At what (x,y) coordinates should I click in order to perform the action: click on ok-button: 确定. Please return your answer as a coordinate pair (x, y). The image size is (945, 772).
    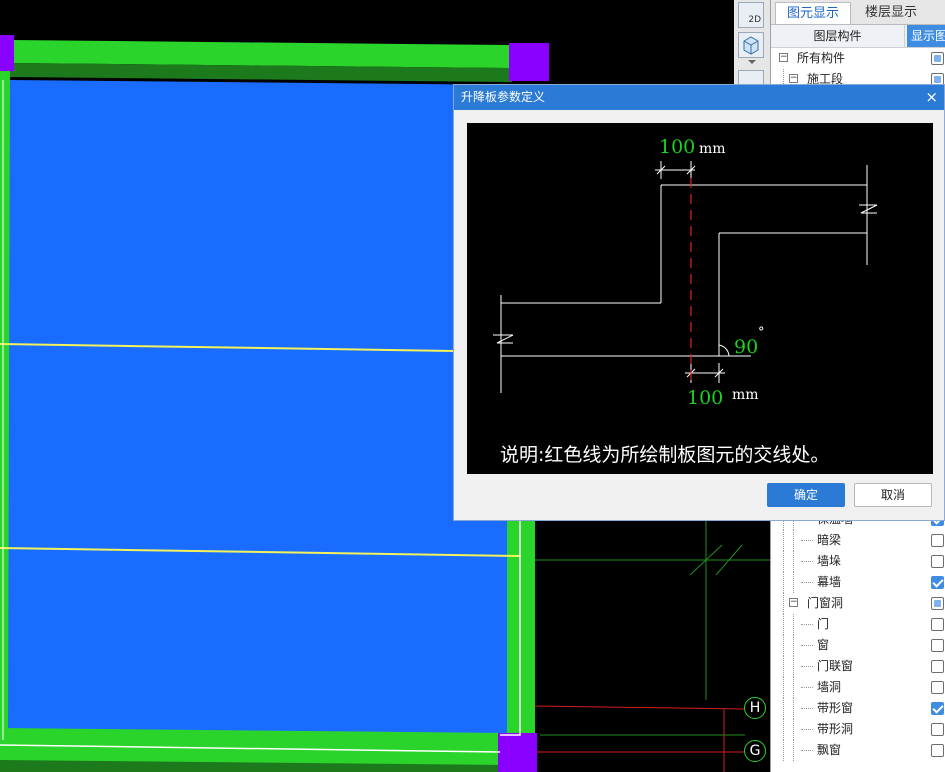
    Looking at the image, I should click on (806, 495).